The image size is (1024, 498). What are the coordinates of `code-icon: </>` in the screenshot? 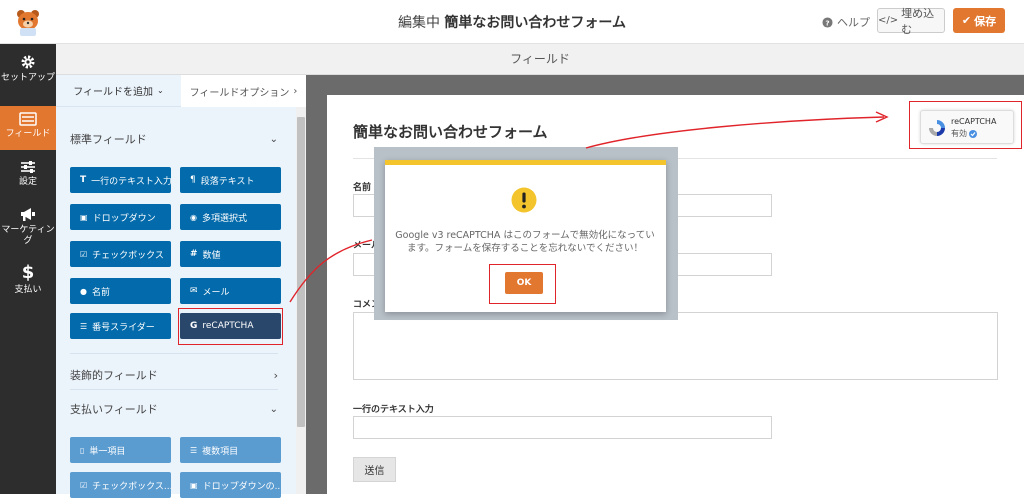 It's located at (888, 20).